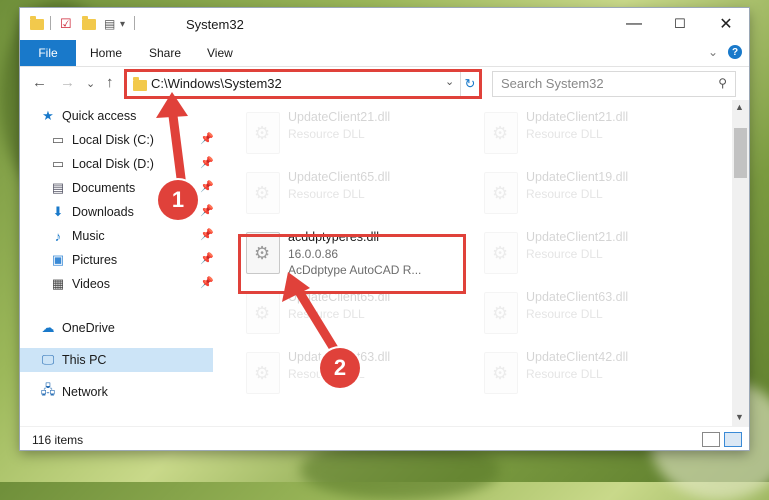 This screenshot has height=500, width=769. I want to click on arrow-1-head, so click(172, 105).